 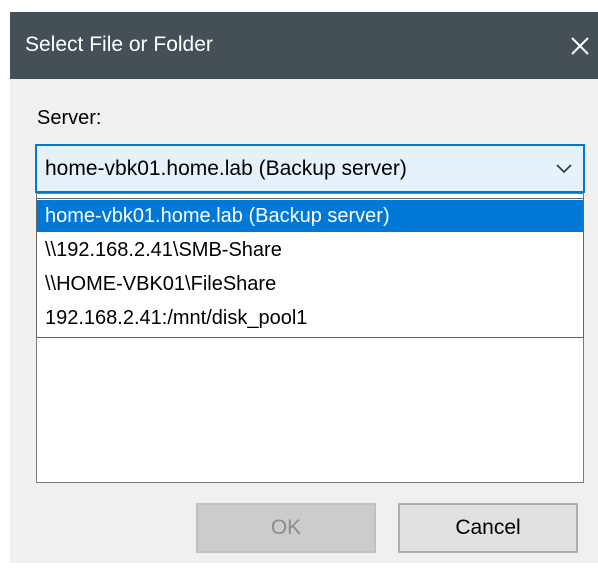 What do you see at coordinates (304, 45) in the screenshot?
I see `title-bar: Select File or Folder` at bounding box center [304, 45].